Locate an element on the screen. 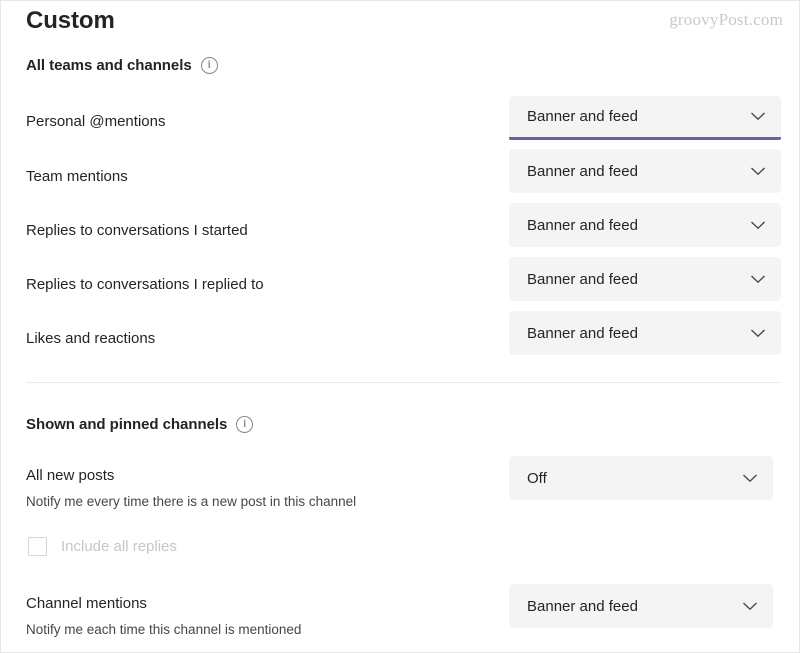 Image resolution: width=800 pixels, height=653 pixels. setting-label: Channel mentions is located at coordinates (86, 603).